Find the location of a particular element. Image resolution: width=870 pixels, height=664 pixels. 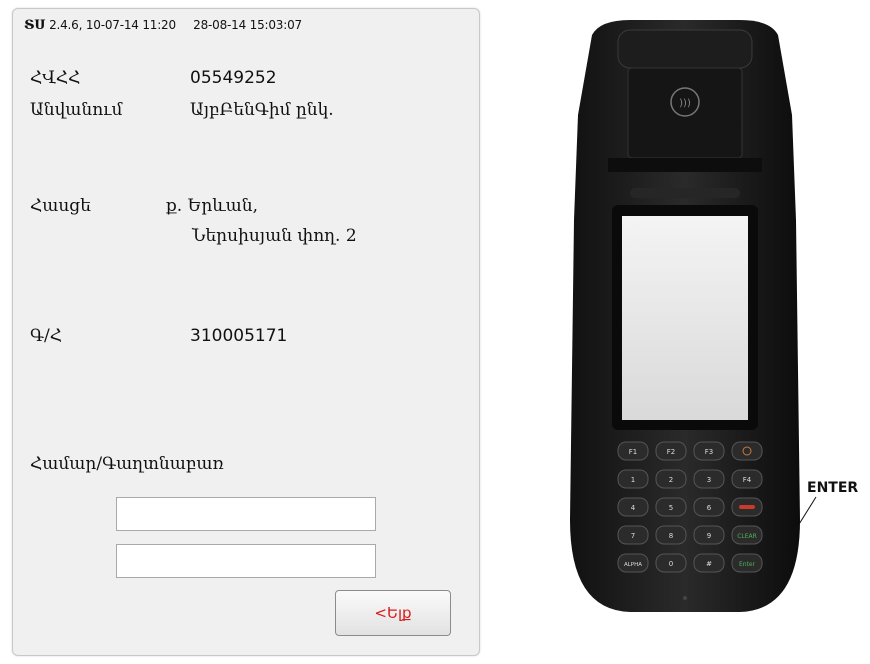

terminal-screen is located at coordinates (685, 318).